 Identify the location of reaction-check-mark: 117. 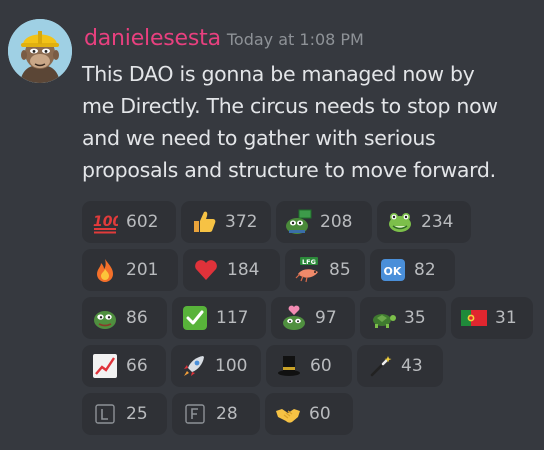
(219, 318).